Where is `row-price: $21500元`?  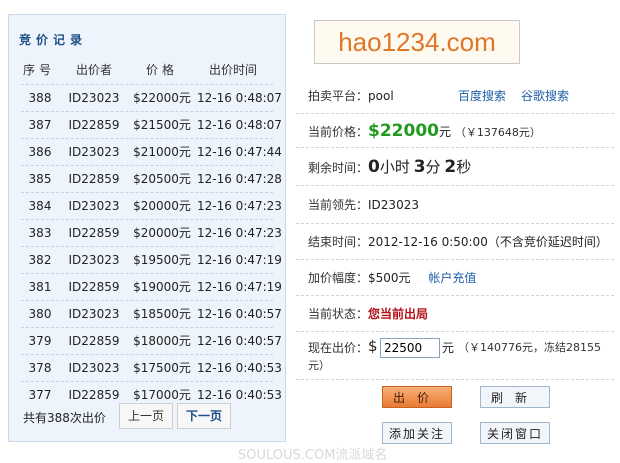
row-price: $21500元 is located at coordinates (162, 125).